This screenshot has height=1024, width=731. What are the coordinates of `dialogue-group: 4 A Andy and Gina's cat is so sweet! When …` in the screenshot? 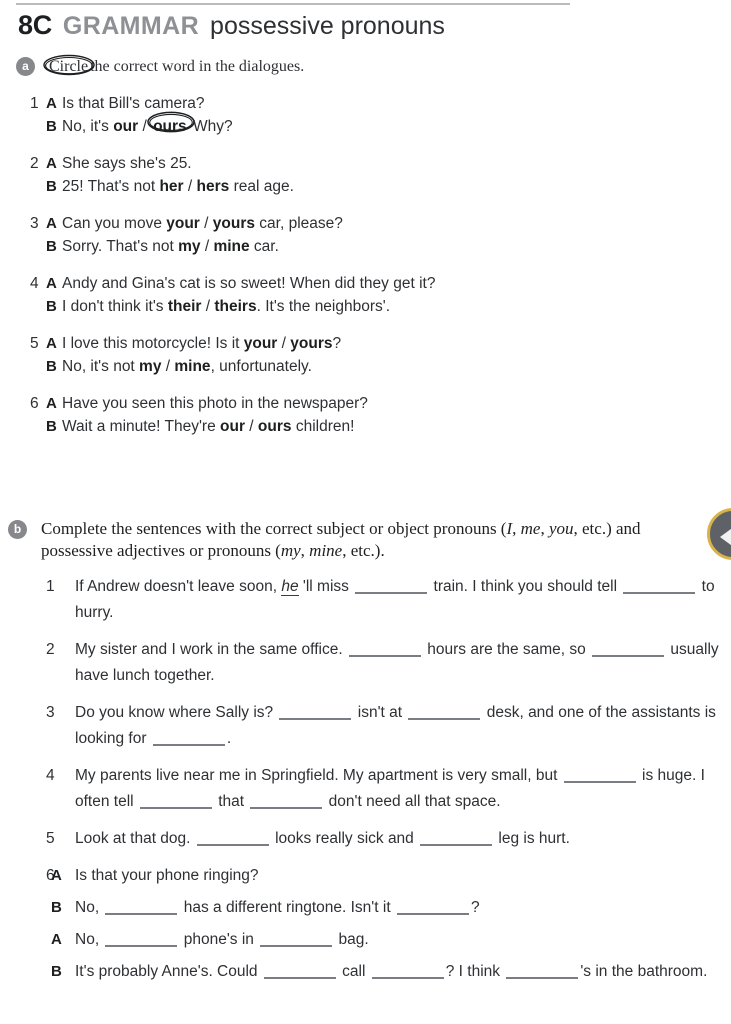 It's located at (365, 295).